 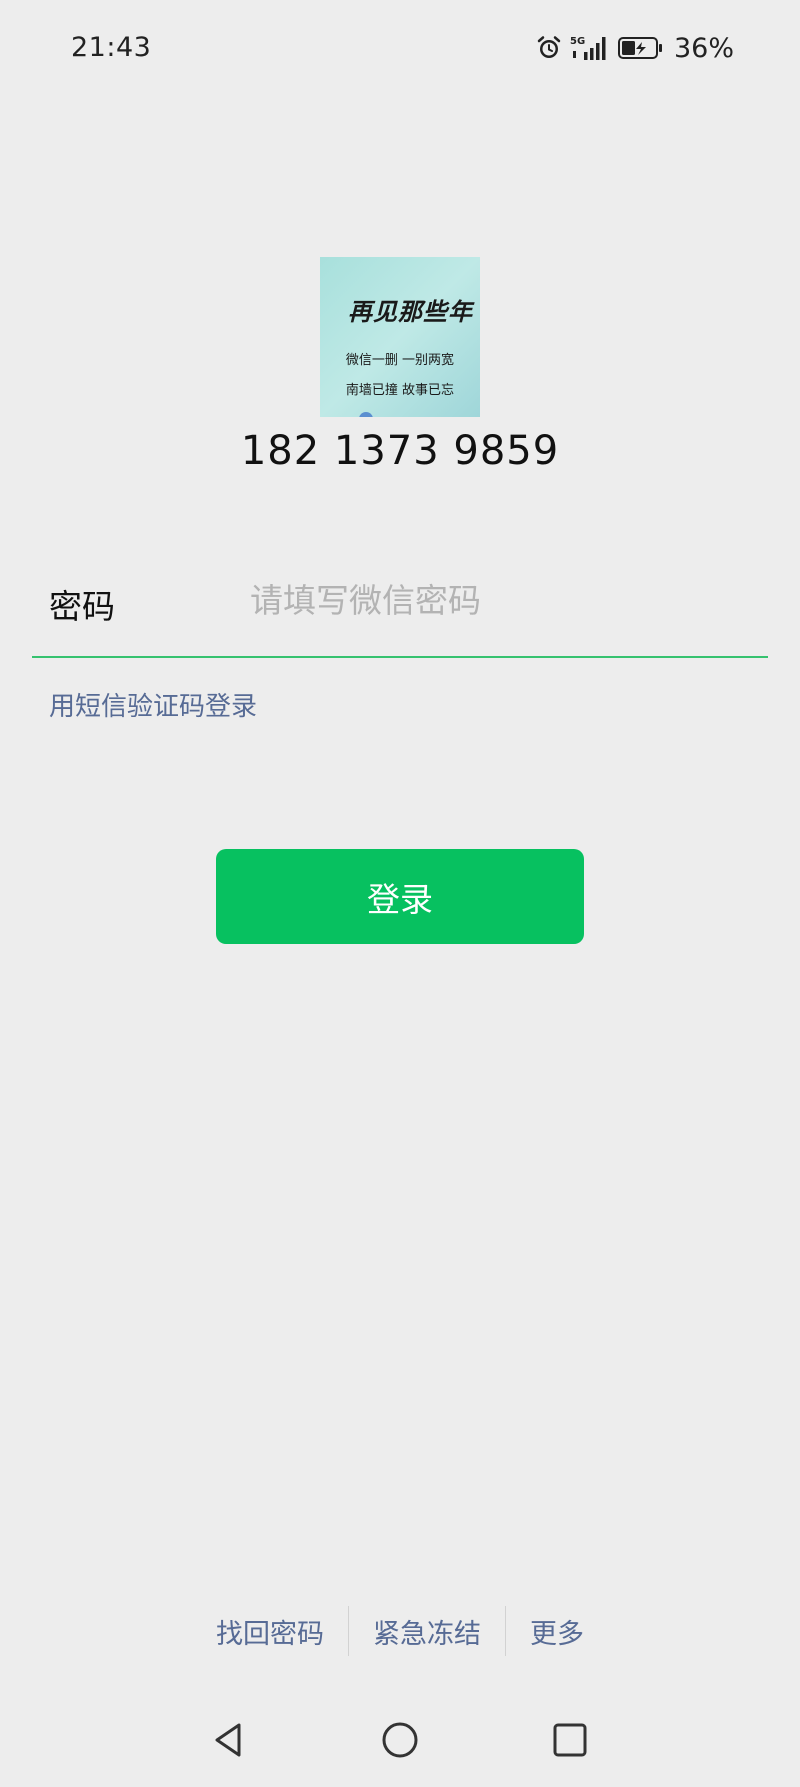 I want to click on status-bar: 21:43 5G 36%, so click(x=400, y=50).